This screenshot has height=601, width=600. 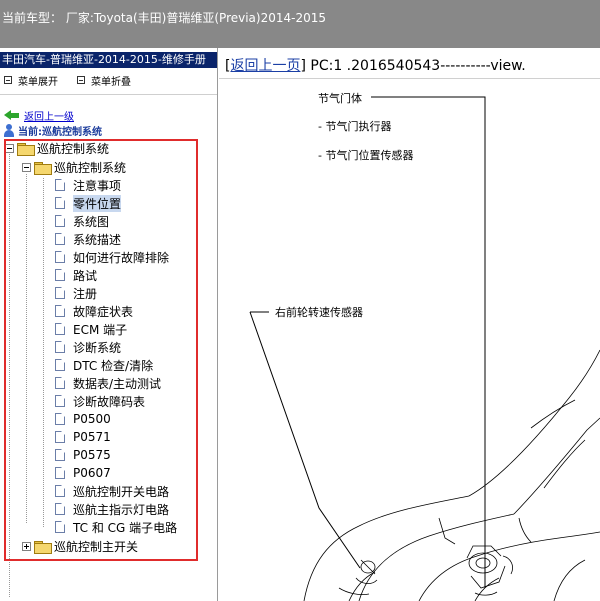 What do you see at coordinates (81, 80) in the screenshot?
I see `collapse-icon` at bounding box center [81, 80].